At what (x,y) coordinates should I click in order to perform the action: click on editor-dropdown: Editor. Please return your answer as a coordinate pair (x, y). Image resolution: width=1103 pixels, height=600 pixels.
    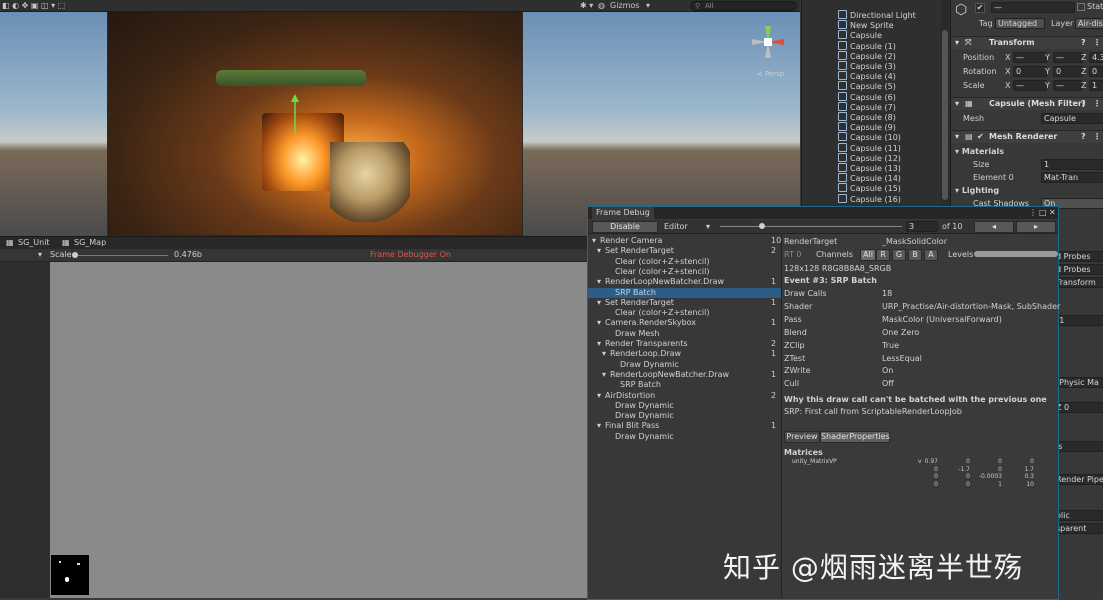
    Looking at the image, I should click on (676, 226).